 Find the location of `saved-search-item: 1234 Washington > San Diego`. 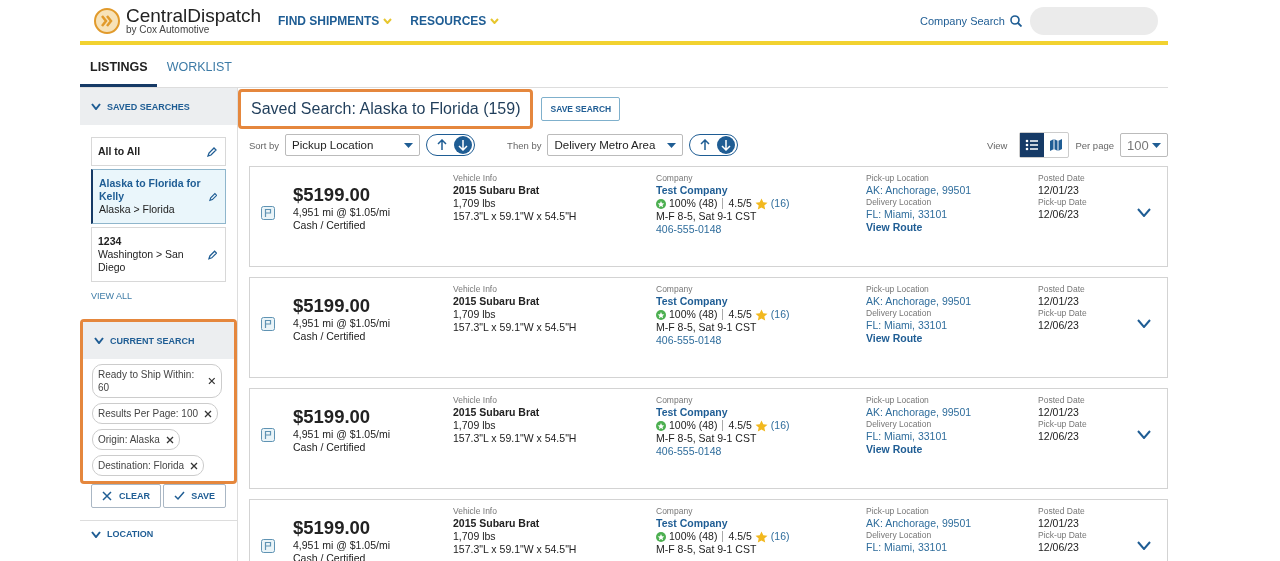

saved-search-item: 1234 Washington > San Diego is located at coordinates (158, 254).